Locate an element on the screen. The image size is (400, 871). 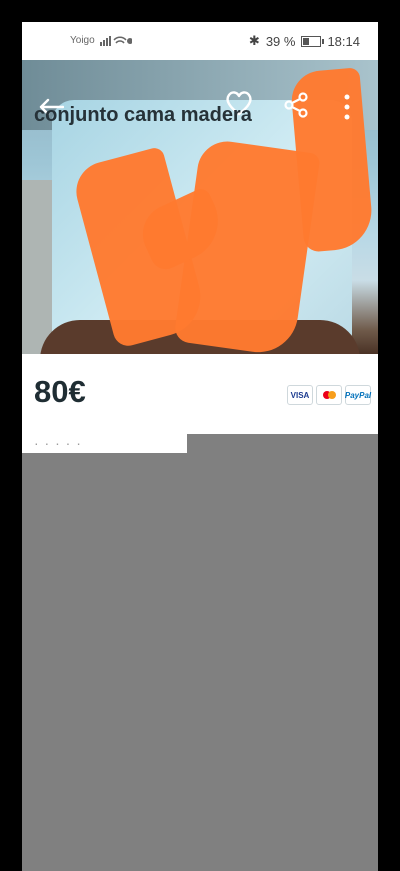
clock: 18:14 is located at coordinates (343, 41).